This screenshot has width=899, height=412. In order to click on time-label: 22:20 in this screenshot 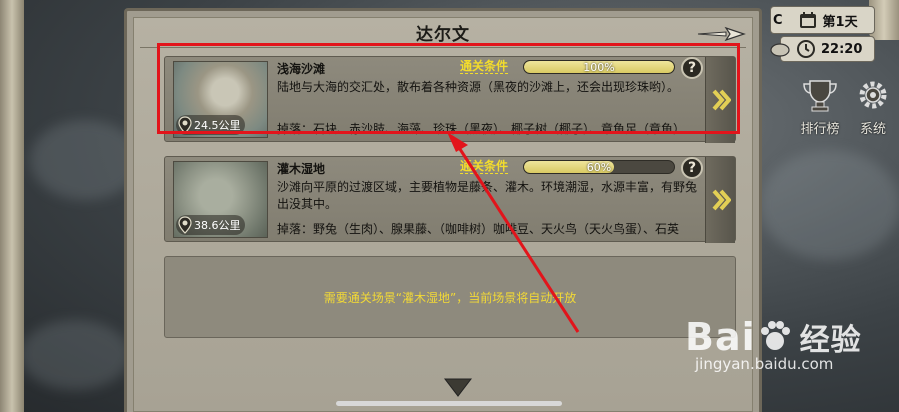, I will do `click(842, 49)`.